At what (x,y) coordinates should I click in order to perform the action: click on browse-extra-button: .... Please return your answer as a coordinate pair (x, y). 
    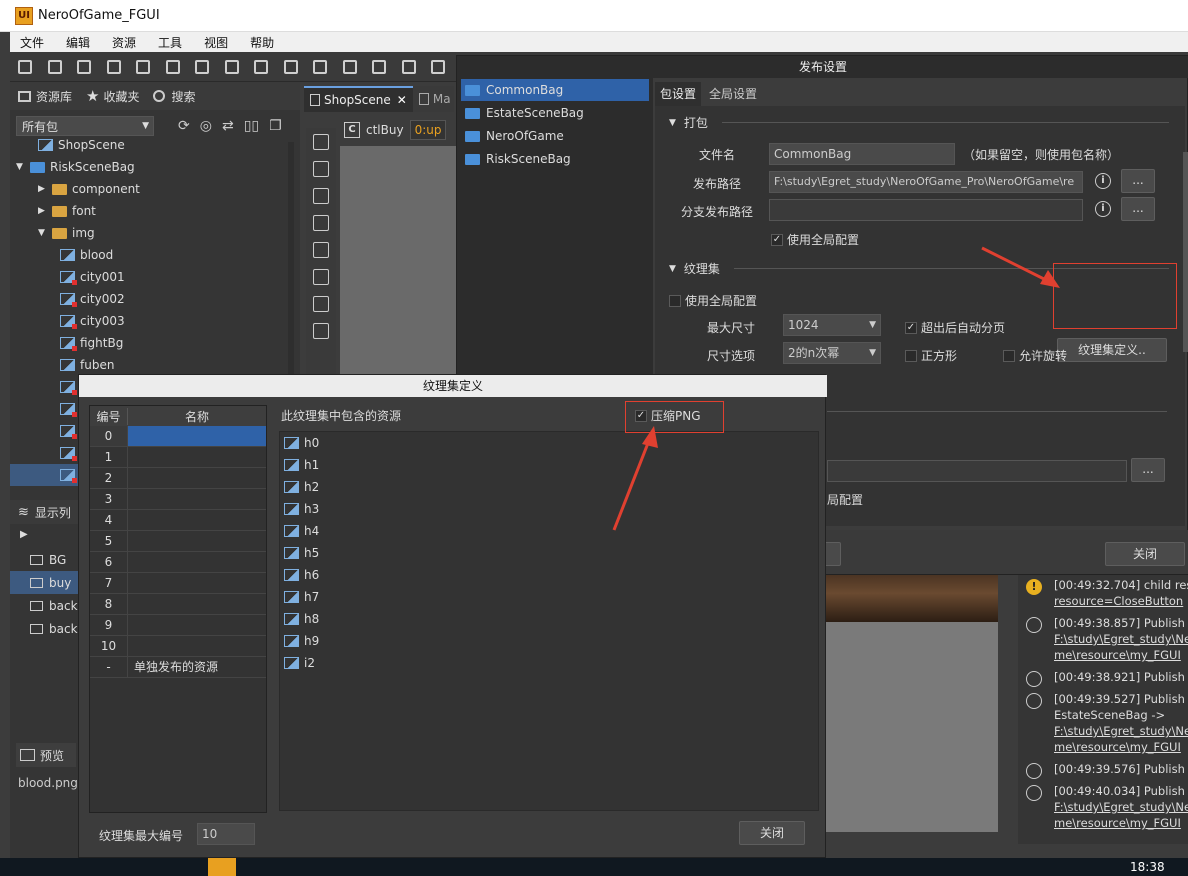
    Looking at the image, I should click on (1148, 470).